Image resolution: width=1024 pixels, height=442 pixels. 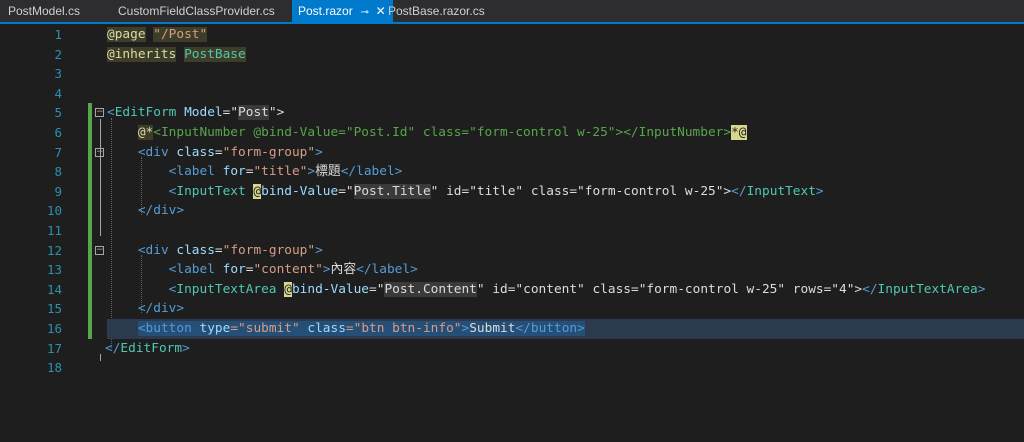 I want to click on code-line-13: 13 <label for="content">內容</label>, so click(x=512, y=270).